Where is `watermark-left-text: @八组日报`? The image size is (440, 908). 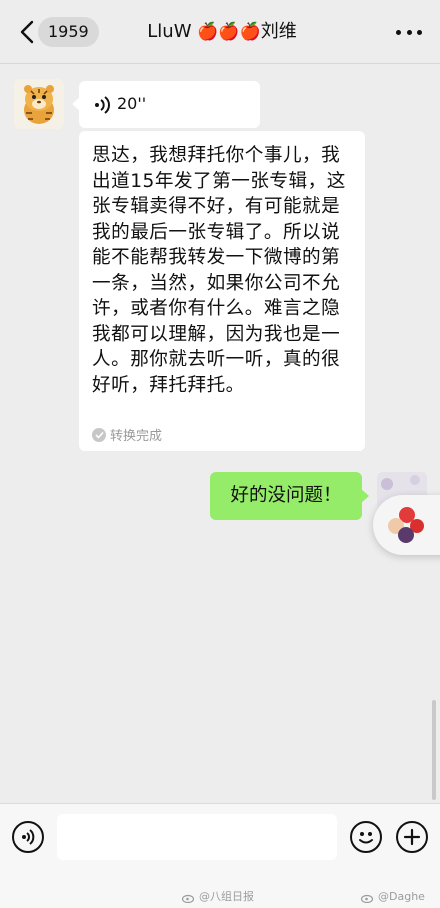
watermark-left-text: @八组日报 is located at coordinates (226, 896).